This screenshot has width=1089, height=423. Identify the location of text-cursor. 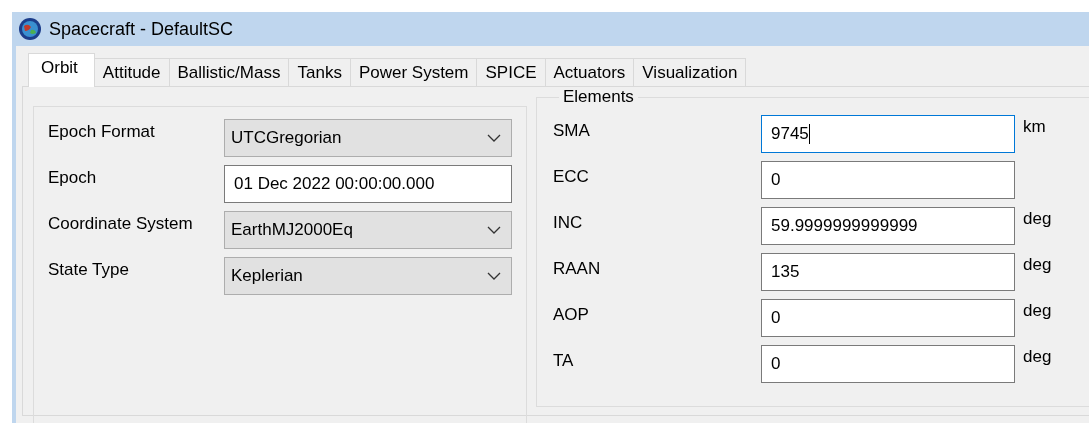
(809, 134).